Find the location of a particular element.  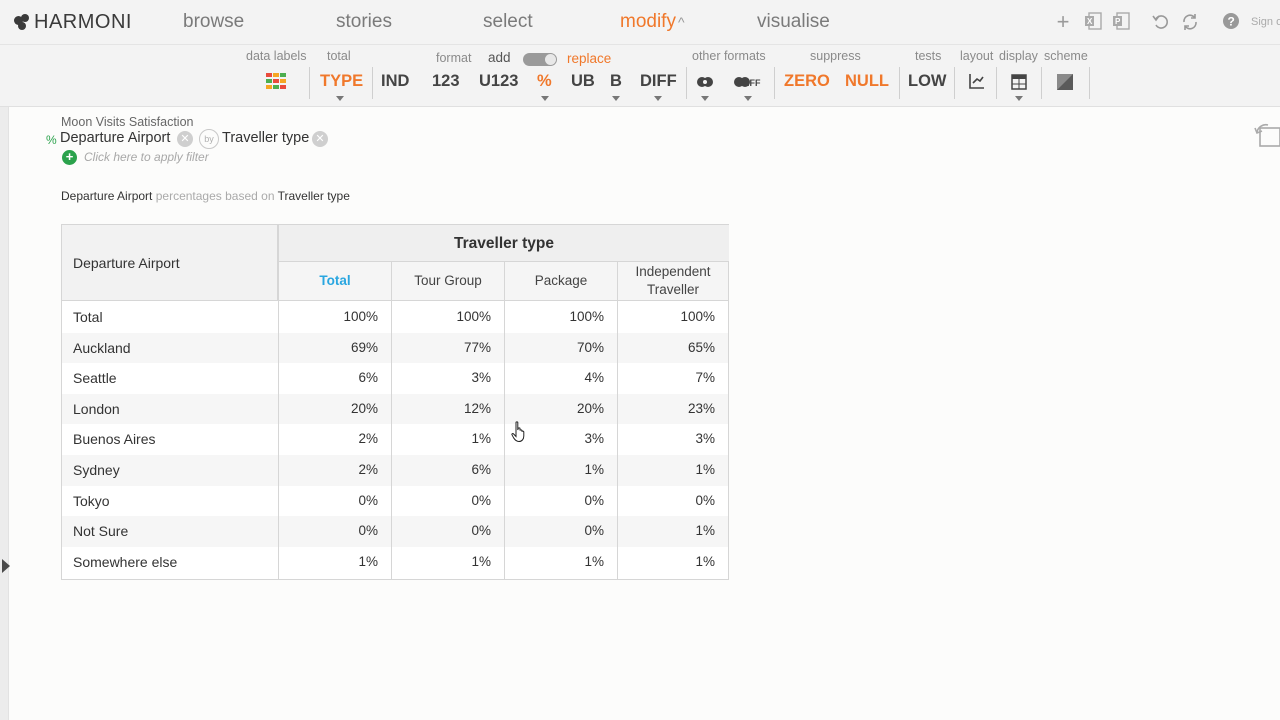

ind-button: IND is located at coordinates (395, 81).